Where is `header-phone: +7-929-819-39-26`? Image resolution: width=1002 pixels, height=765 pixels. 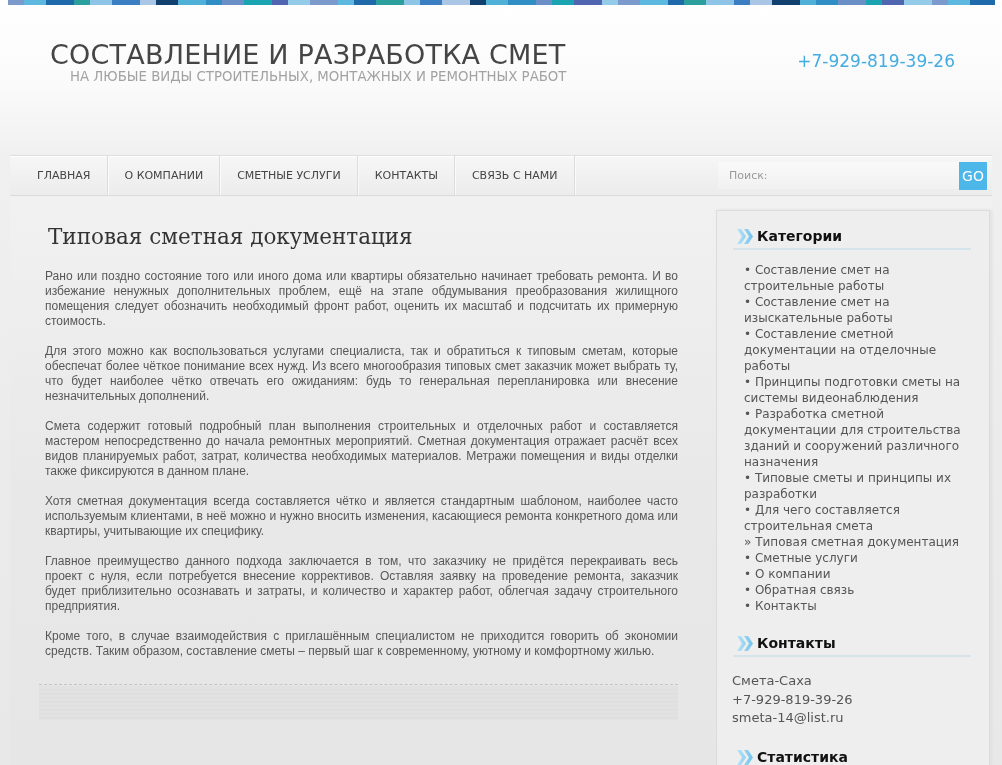
header-phone: +7-929-819-39-26 is located at coordinates (876, 61).